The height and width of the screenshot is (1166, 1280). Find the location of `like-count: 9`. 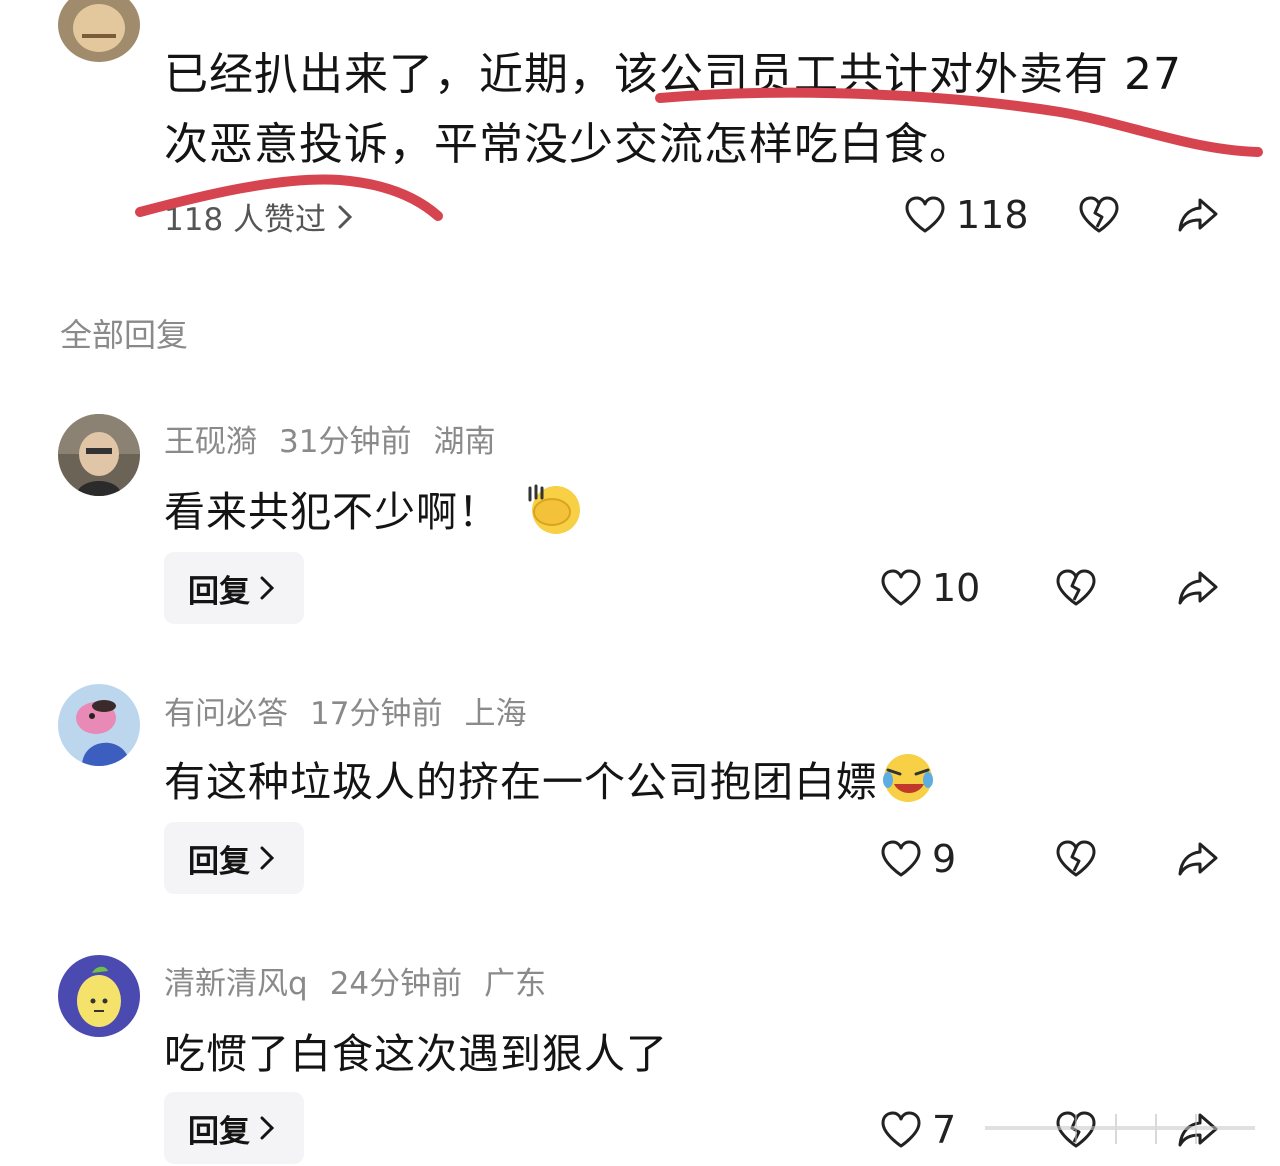

like-count: 9 is located at coordinates (944, 859).